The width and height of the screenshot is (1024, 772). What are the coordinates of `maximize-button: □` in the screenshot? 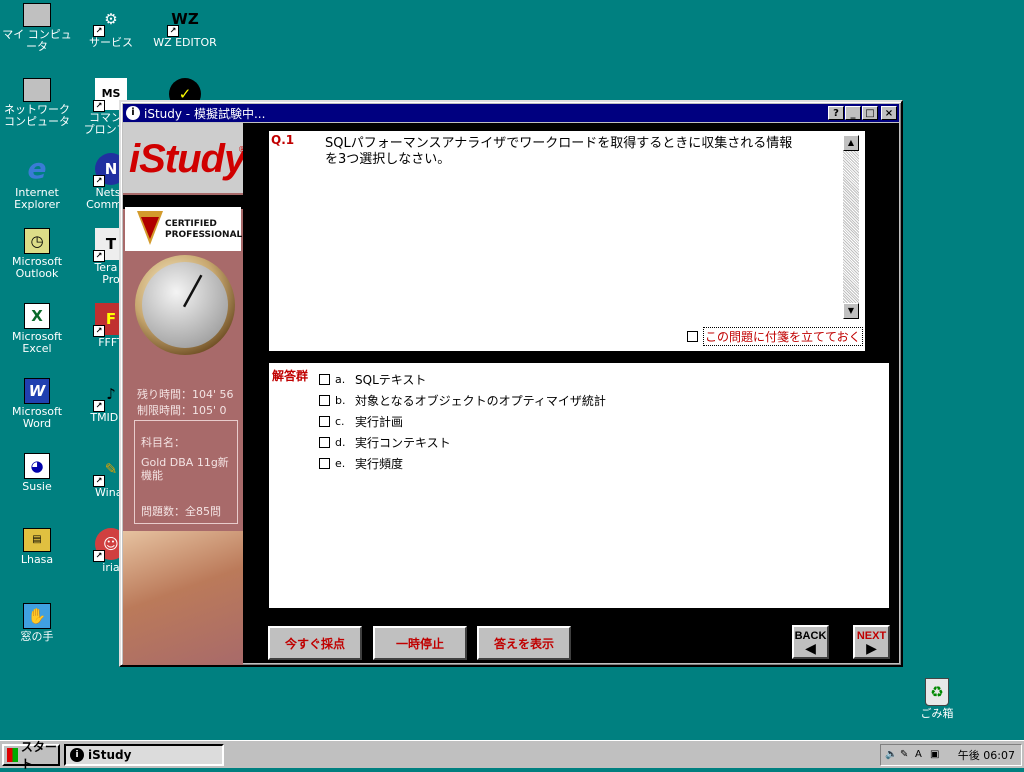 It's located at (870, 113).